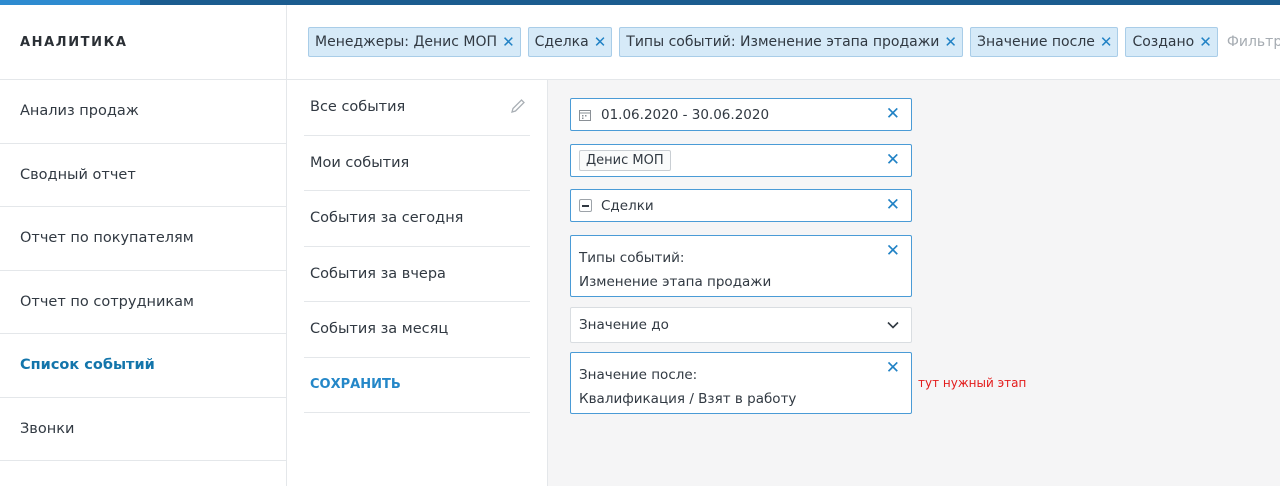 The height and width of the screenshot is (486, 1280). Describe the element at coordinates (627, 205) in the screenshot. I see `entity-value: Сделки` at that location.